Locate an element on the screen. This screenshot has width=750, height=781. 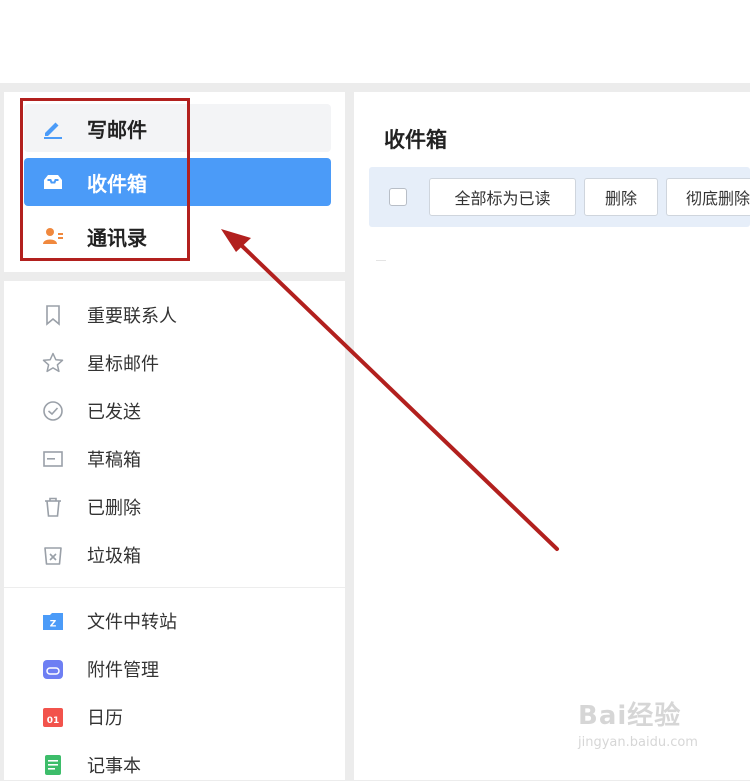
delete-button: 删除 is located at coordinates (621, 197).